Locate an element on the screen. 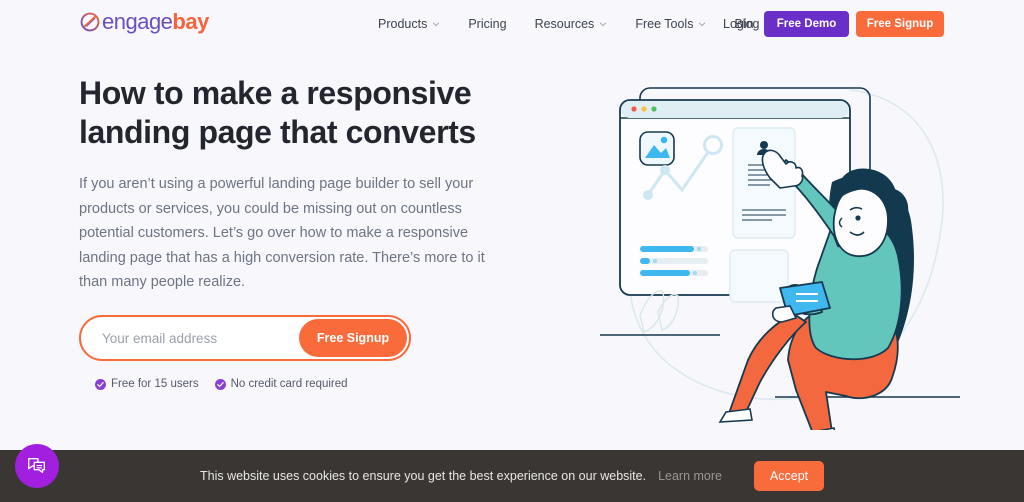  nav-item-free-tools: Free Tools is located at coordinates (670, 24).